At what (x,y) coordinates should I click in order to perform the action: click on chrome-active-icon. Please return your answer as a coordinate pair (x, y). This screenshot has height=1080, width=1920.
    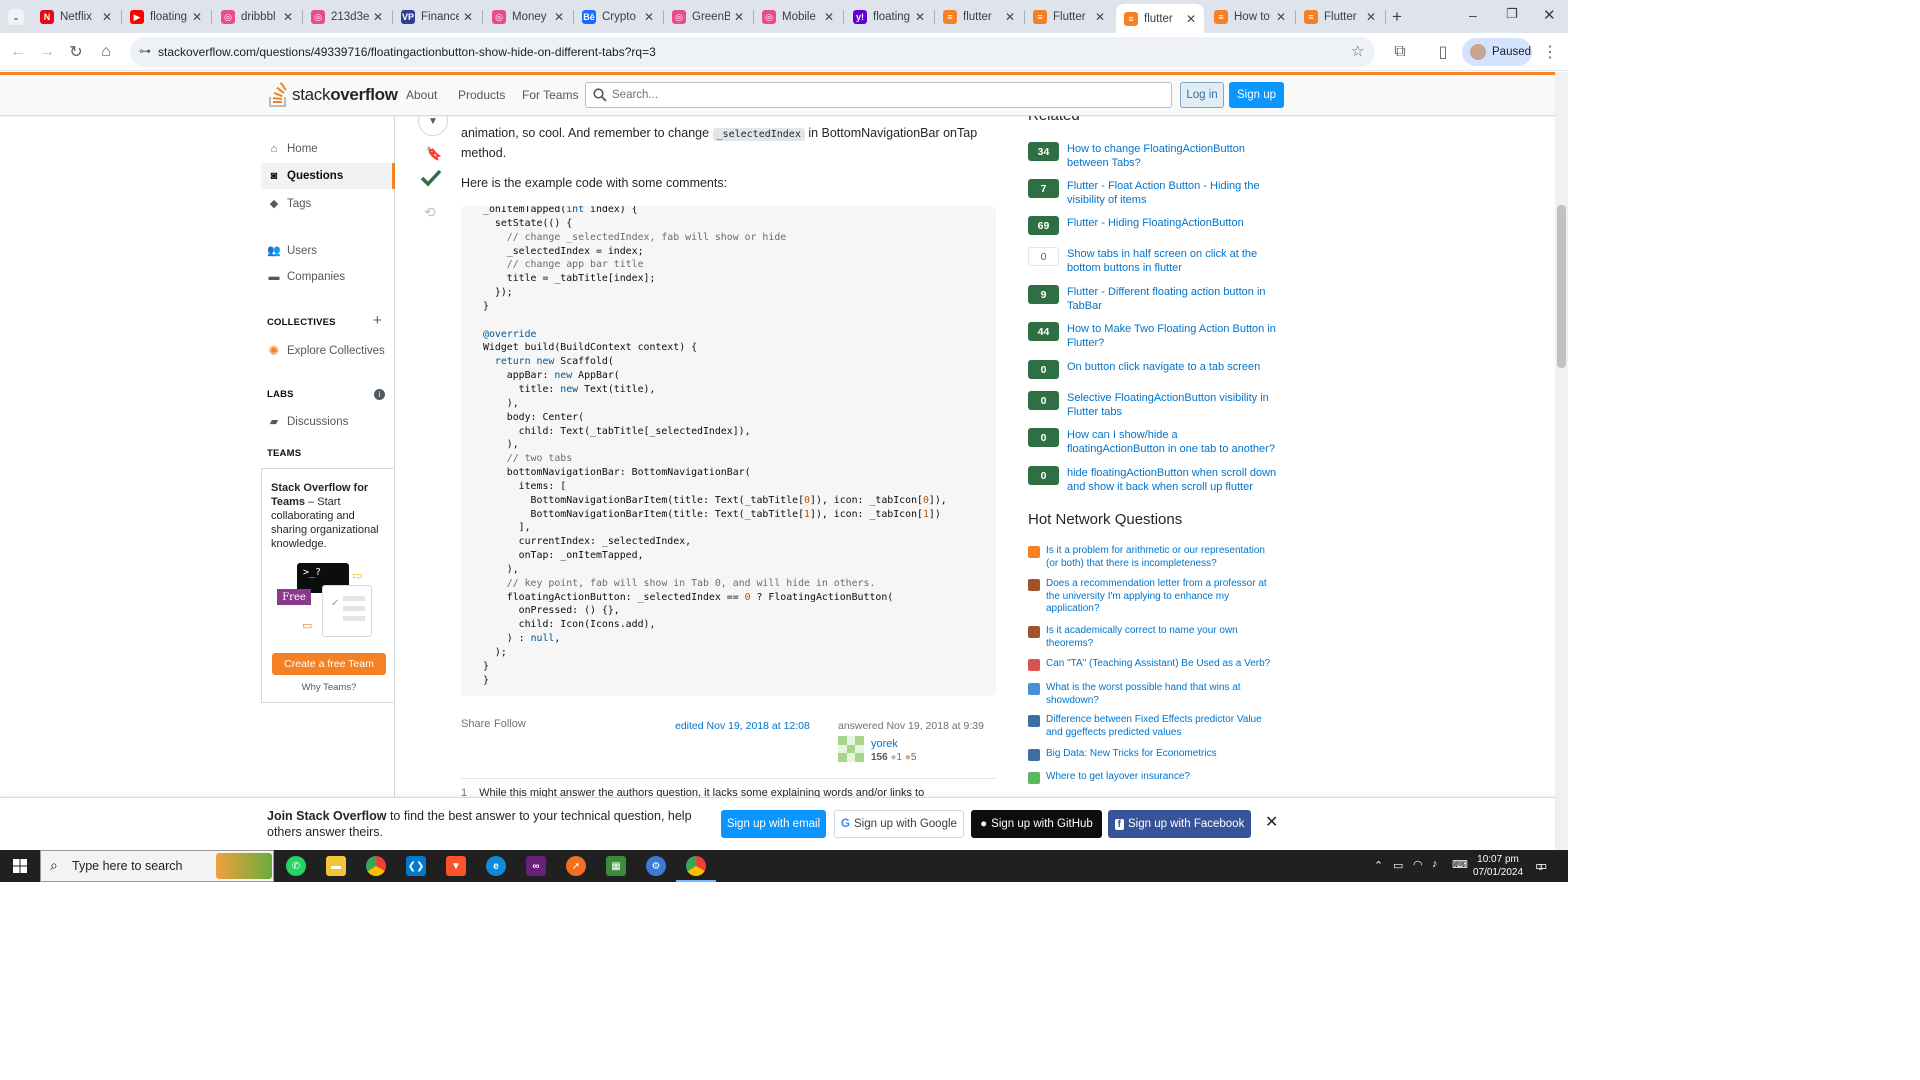
    Looking at the image, I should click on (696, 866).